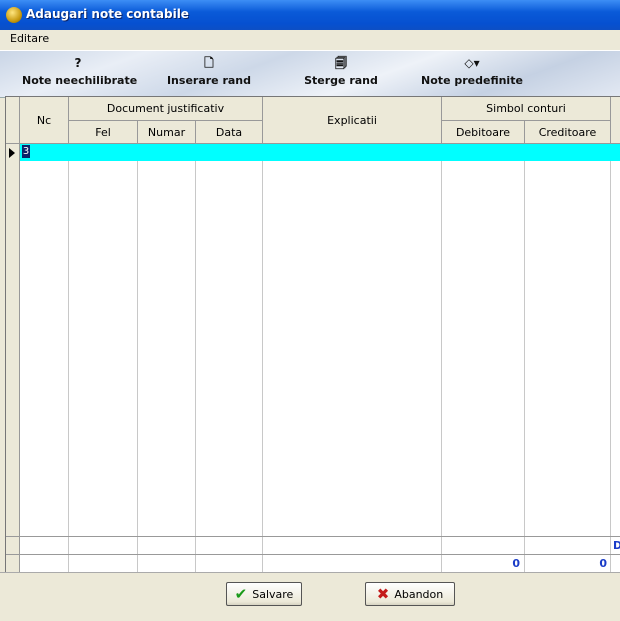  Describe the element at coordinates (341, 80) in the screenshot. I see `delete-row-label: Sterge rand` at that location.